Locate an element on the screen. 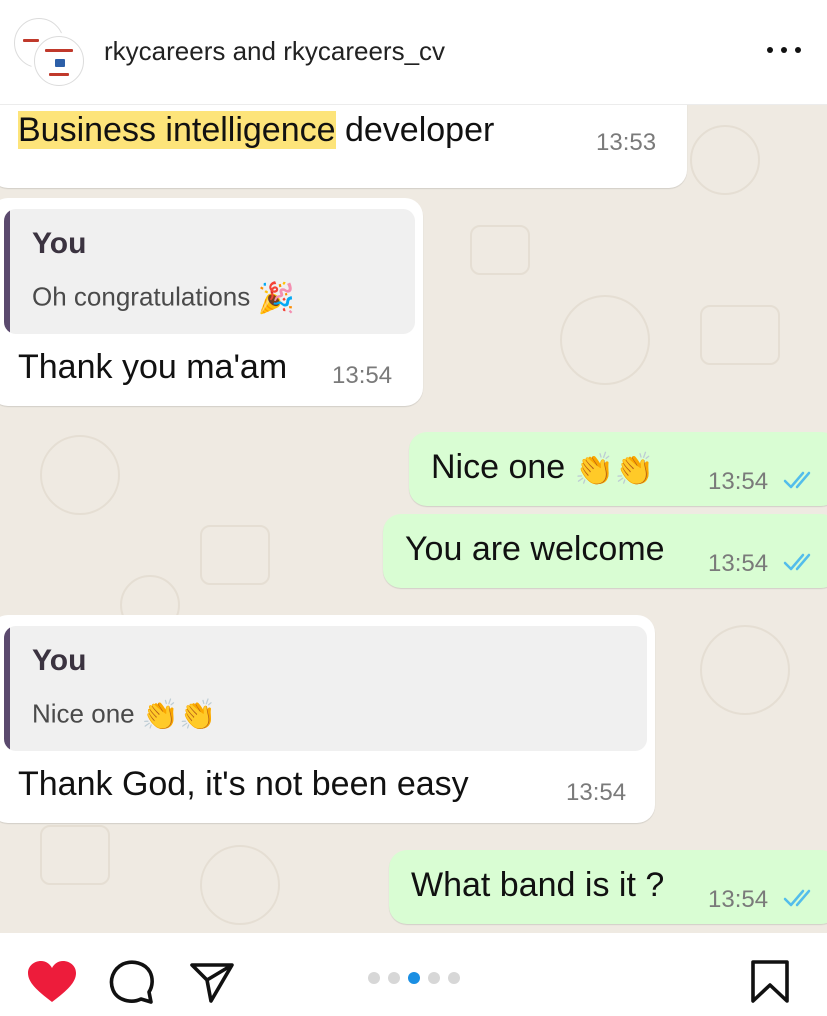 This screenshot has width=827, height=1016. message-text: Thank you ma'am is located at coordinates (153, 367).